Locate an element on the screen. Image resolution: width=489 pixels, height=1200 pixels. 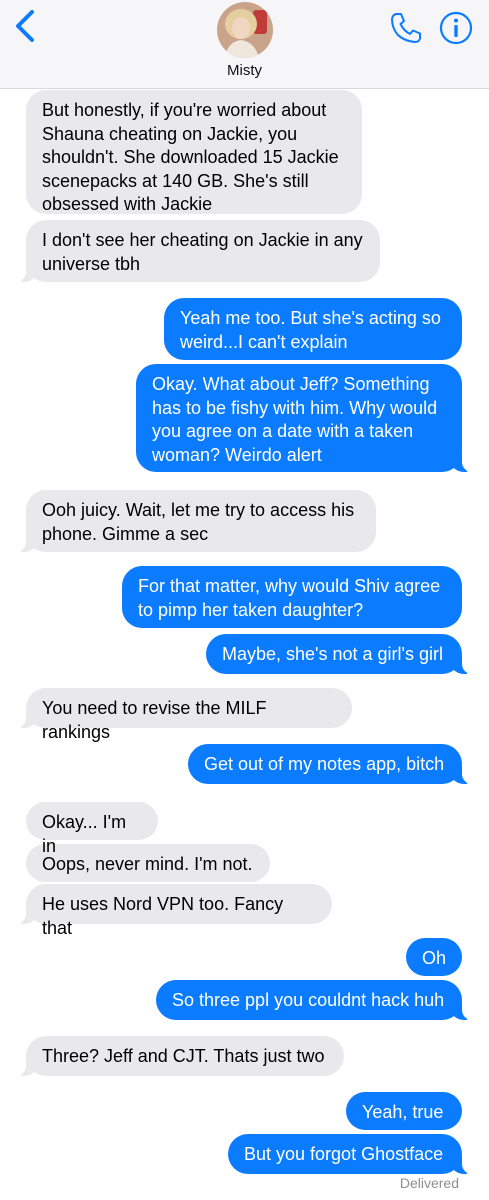
outgoing-message: Maybe, she's not a girl's girl is located at coordinates (339, 654).